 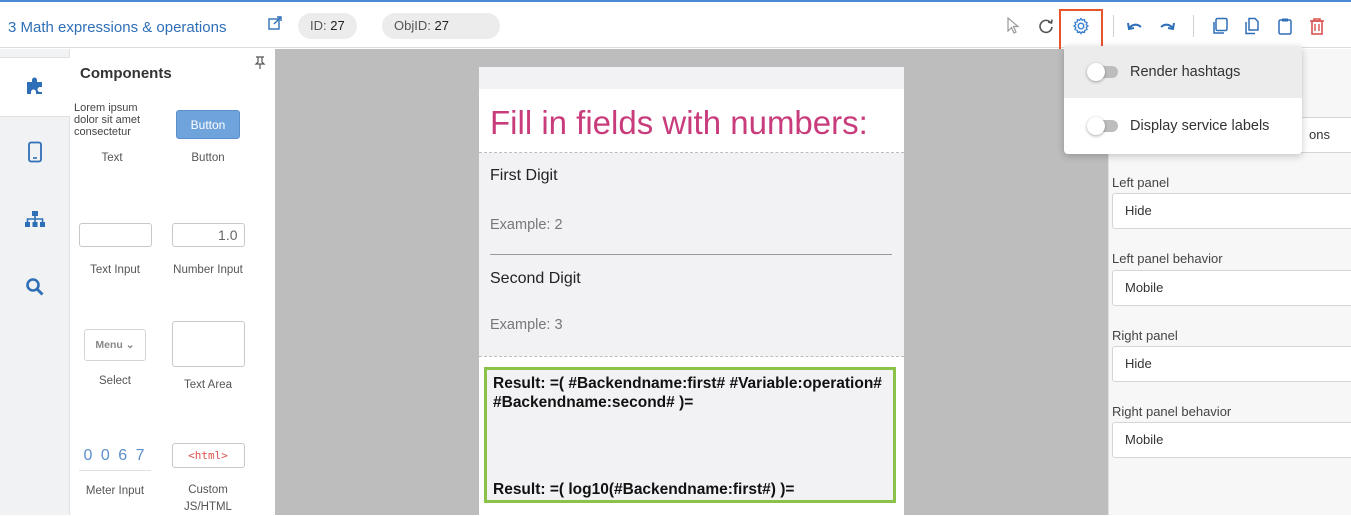 I want to click on button-preview: Button, so click(x=208, y=124).